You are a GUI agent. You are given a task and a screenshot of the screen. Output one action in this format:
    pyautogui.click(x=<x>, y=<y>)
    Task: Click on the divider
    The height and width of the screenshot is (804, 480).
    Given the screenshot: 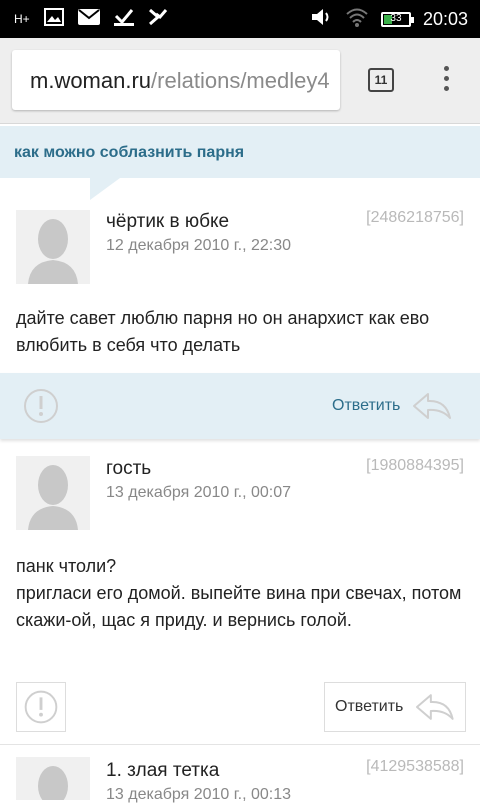 What is the action you would take?
    pyautogui.click(x=240, y=744)
    